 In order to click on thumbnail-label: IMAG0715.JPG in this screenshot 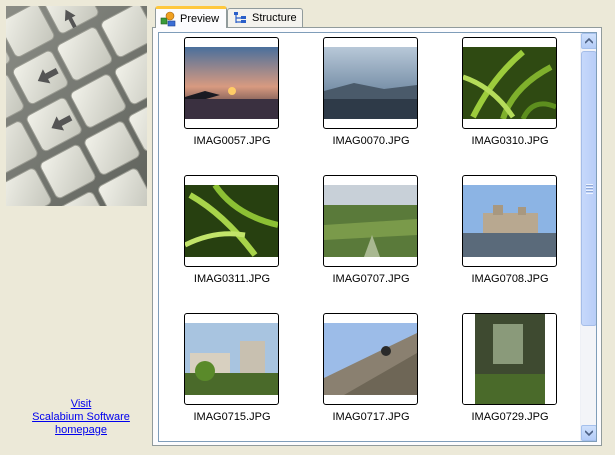, I will do `click(232, 417)`.